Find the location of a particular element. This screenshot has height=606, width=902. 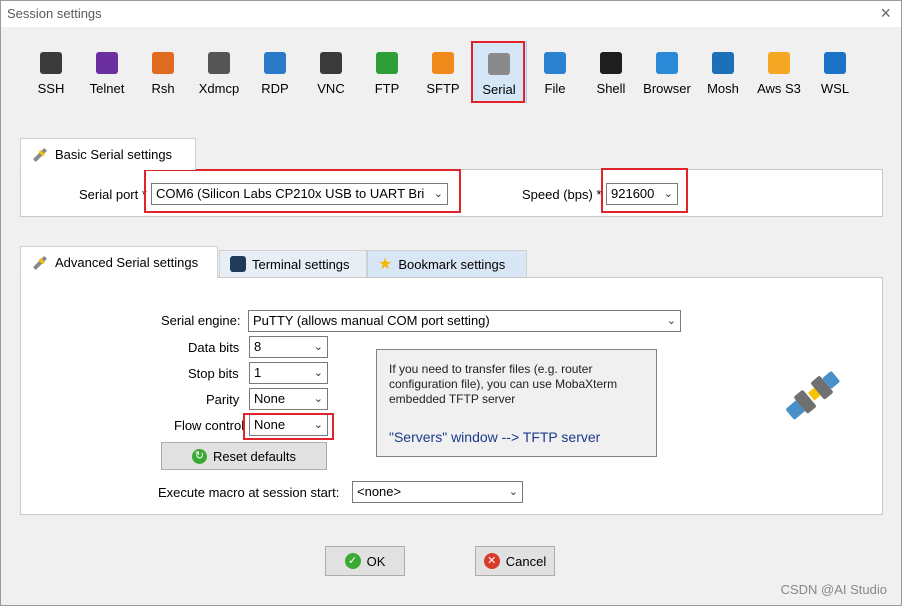

serial-engine-select: PuTTY (allows manual COM port setting) ⌄ is located at coordinates (464, 321).